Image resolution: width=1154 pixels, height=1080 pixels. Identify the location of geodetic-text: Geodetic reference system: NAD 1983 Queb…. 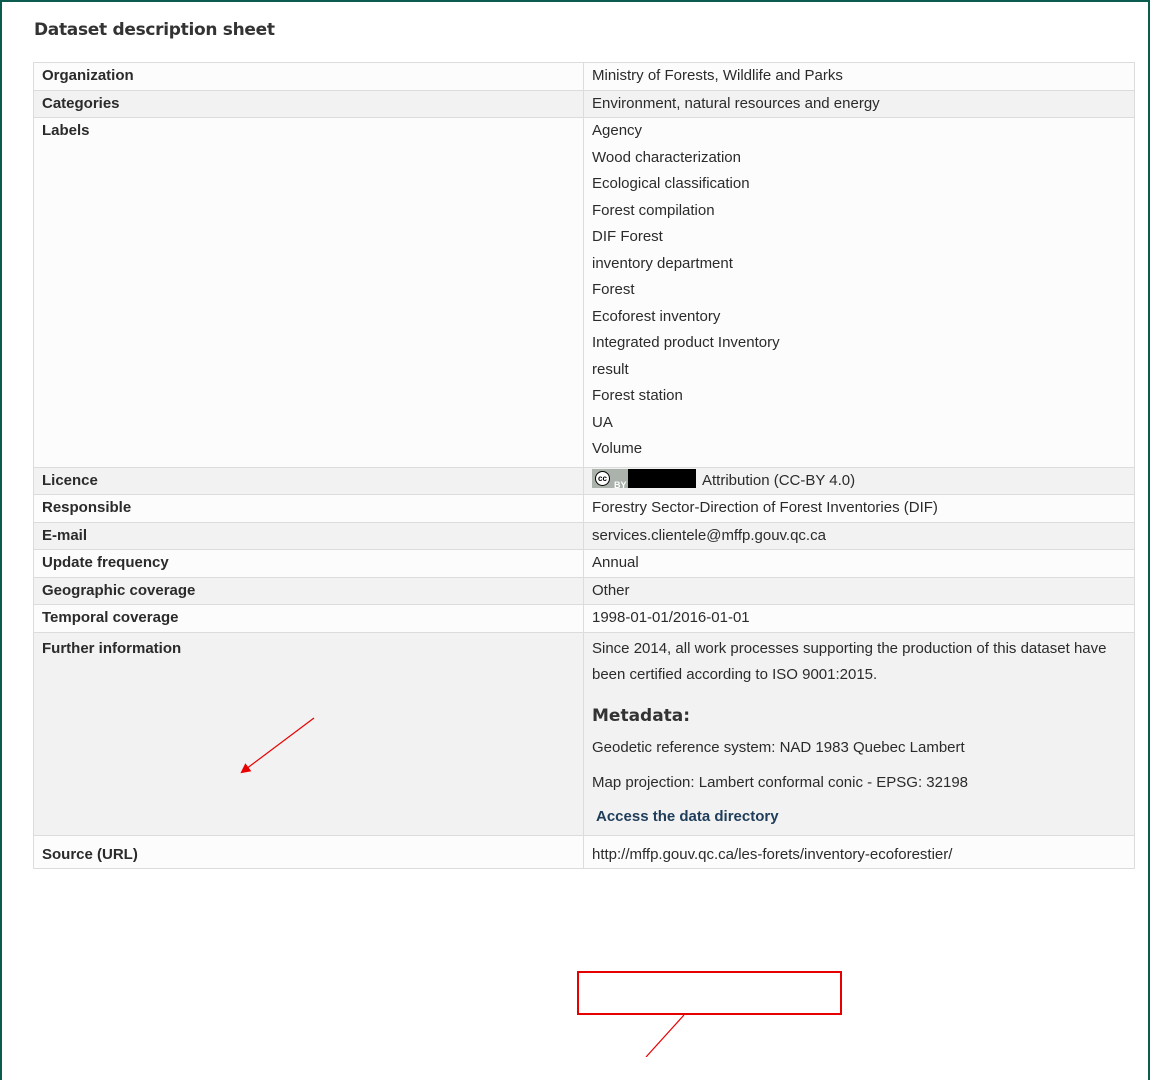
(778, 747).